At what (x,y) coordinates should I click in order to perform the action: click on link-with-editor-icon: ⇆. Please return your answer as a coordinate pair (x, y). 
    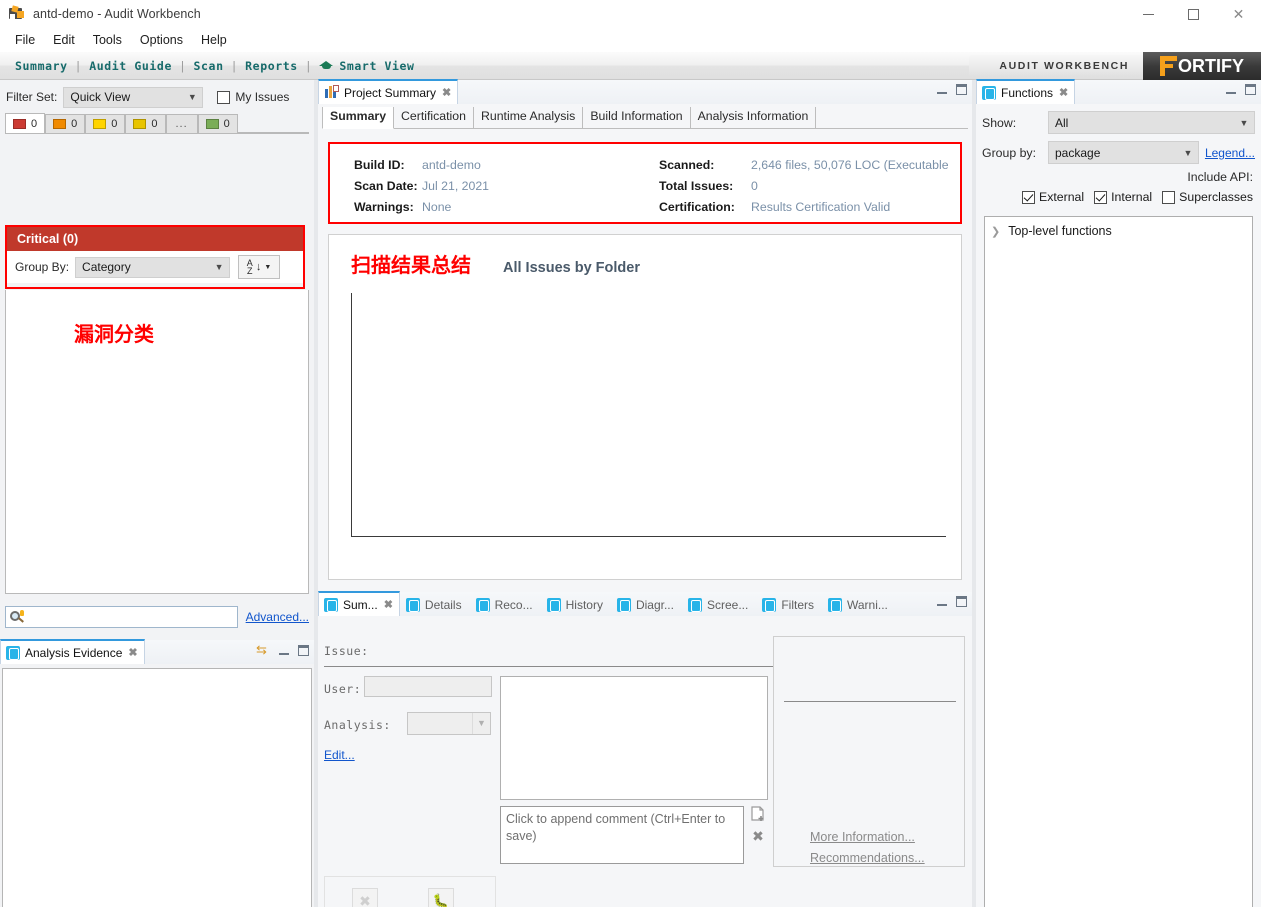
    Looking at the image, I should click on (263, 649).